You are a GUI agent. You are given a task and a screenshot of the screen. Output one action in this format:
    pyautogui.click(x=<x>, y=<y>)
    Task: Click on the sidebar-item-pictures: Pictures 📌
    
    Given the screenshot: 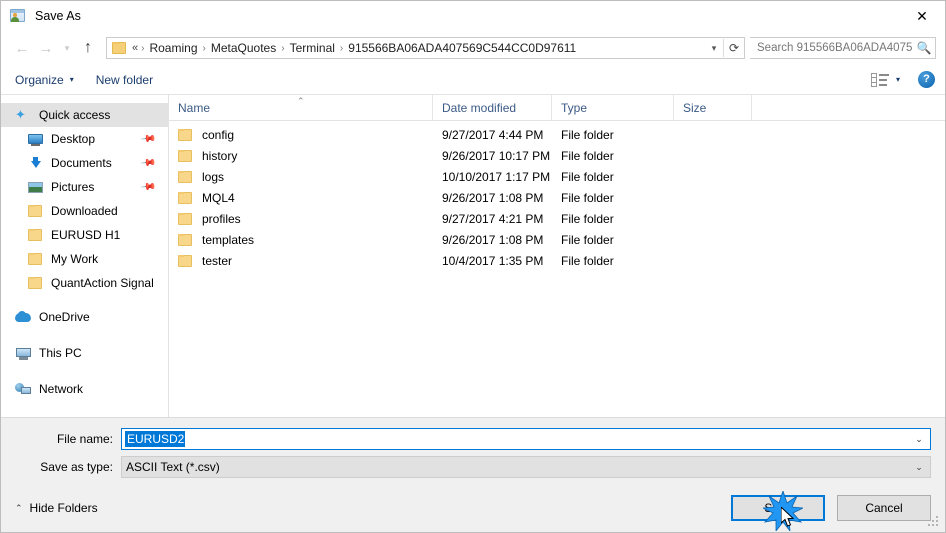 What is the action you would take?
    pyautogui.click(x=84, y=187)
    